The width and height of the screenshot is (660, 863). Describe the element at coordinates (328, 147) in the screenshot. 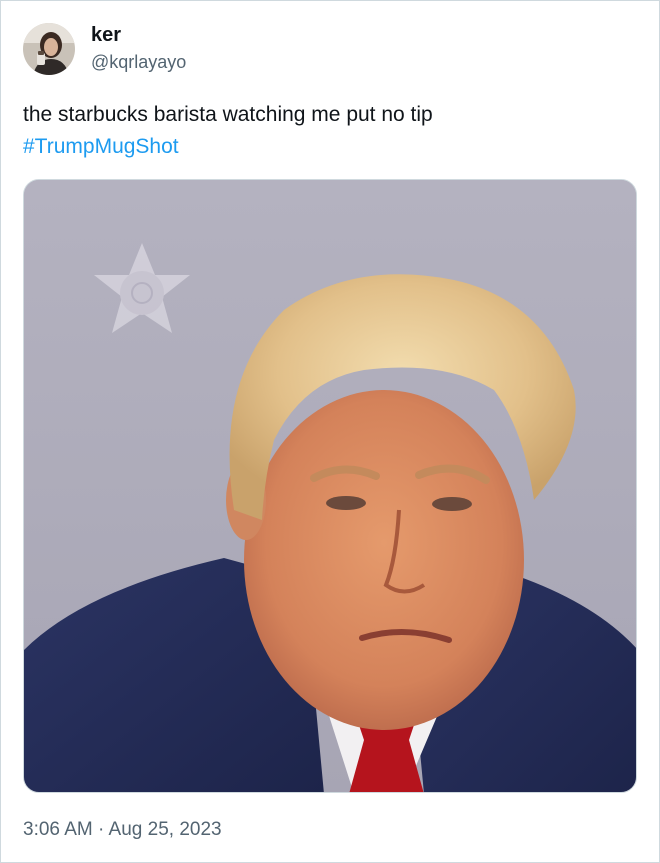

I see `hashtag-link: #TrumpMugShot` at that location.